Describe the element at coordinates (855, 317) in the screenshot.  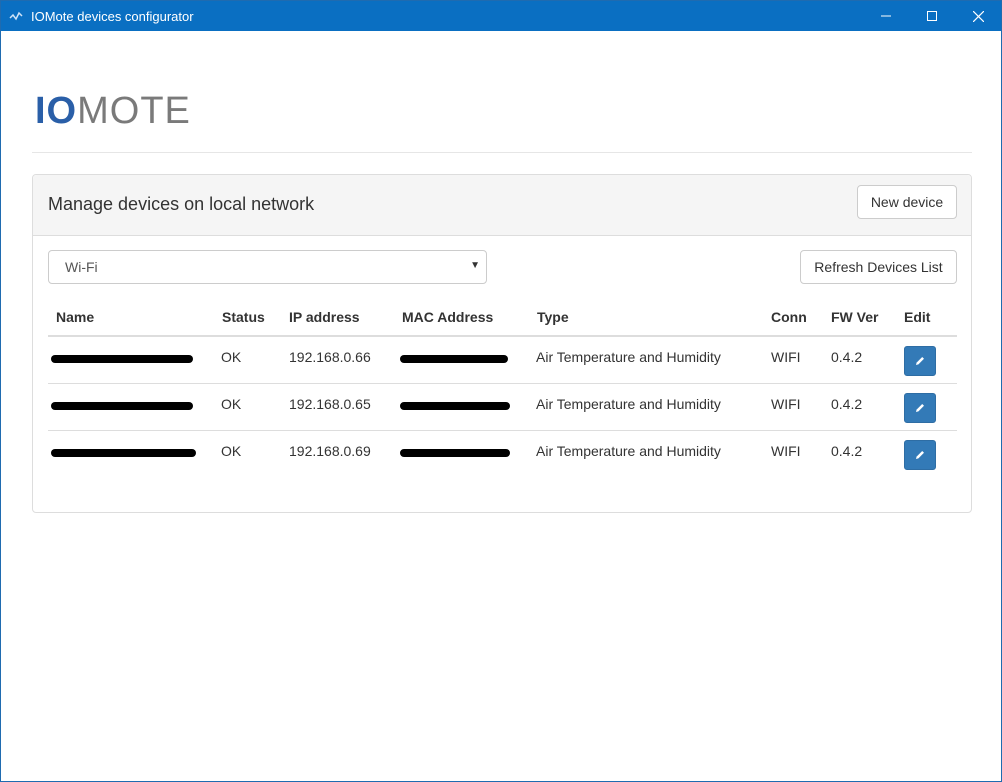
I see `column-header-fw: FW Ver` at that location.